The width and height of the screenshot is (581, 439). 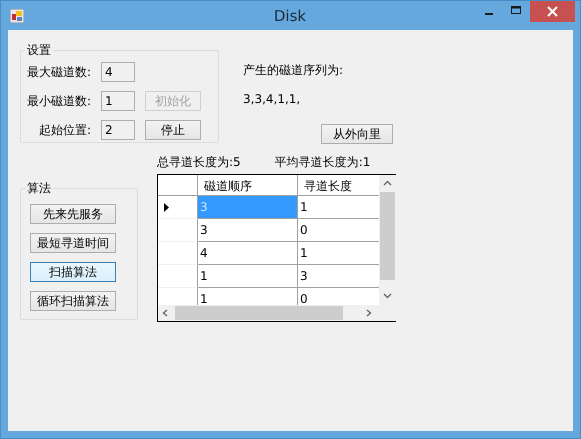 What do you see at coordinates (338, 185) in the screenshot?
I see `column-header: 寻道长度` at bounding box center [338, 185].